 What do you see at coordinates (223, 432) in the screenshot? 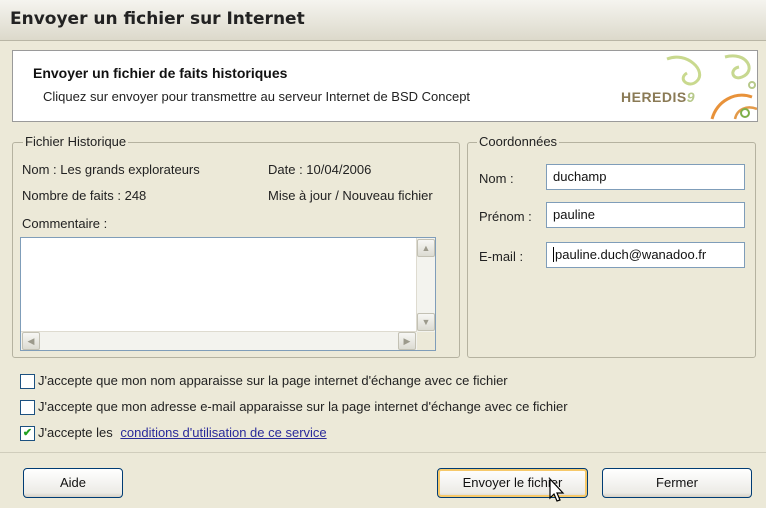
I see `conditions-link: conditions d'utilisation de ce service` at bounding box center [223, 432].